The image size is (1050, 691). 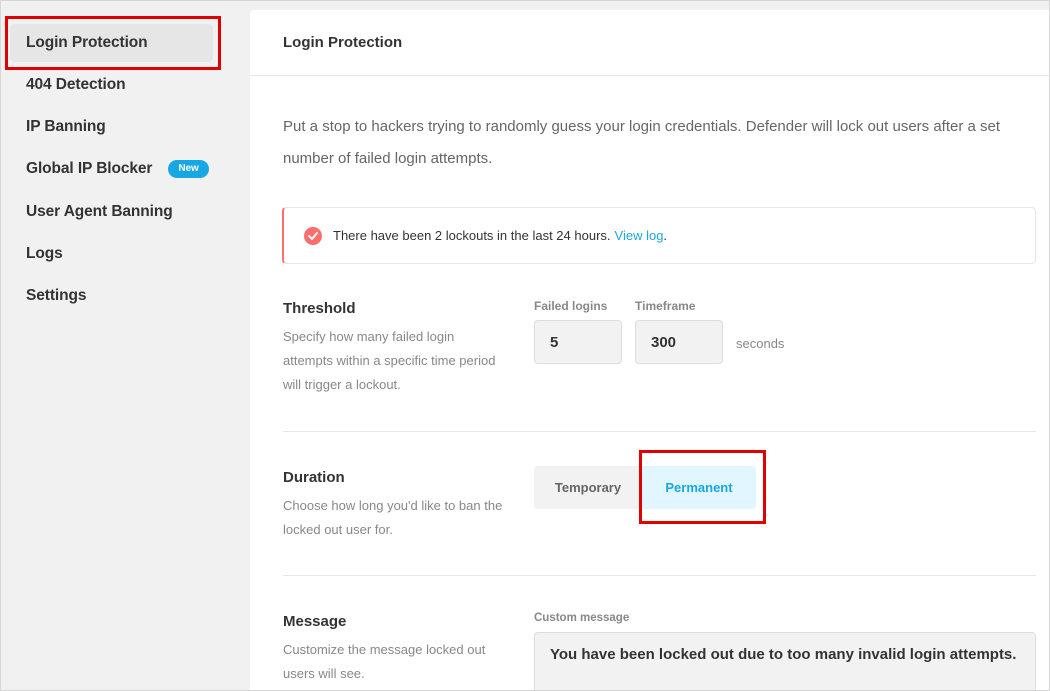 I want to click on check-circle-icon, so click(x=313, y=235).